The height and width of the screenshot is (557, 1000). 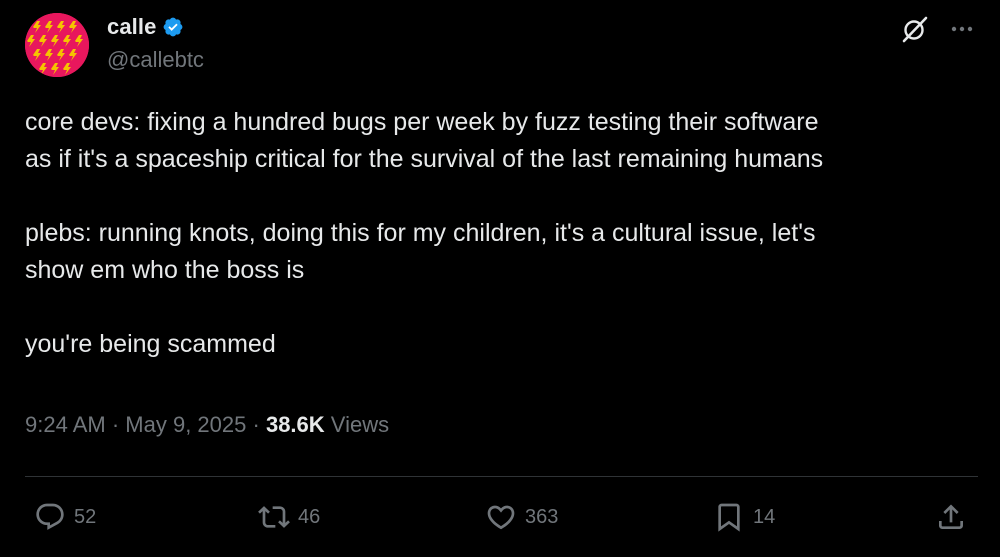 What do you see at coordinates (65, 424) in the screenshot?
I see `tweet-time: 9:24 AM` at bounding box center [65, 424].